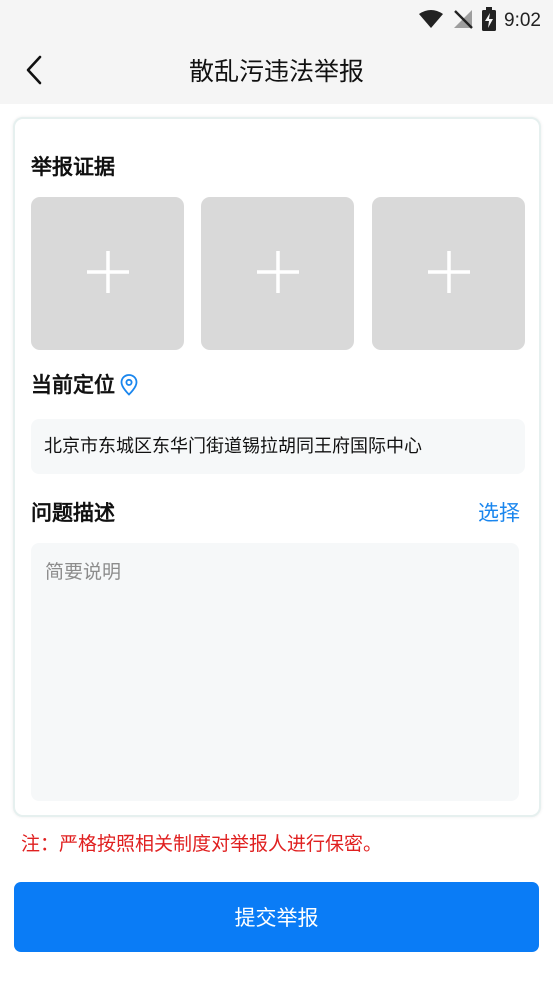 The width and height of the screenshot is (553, 983). I want to click on status-icons: 9:02, so click(479, 21).